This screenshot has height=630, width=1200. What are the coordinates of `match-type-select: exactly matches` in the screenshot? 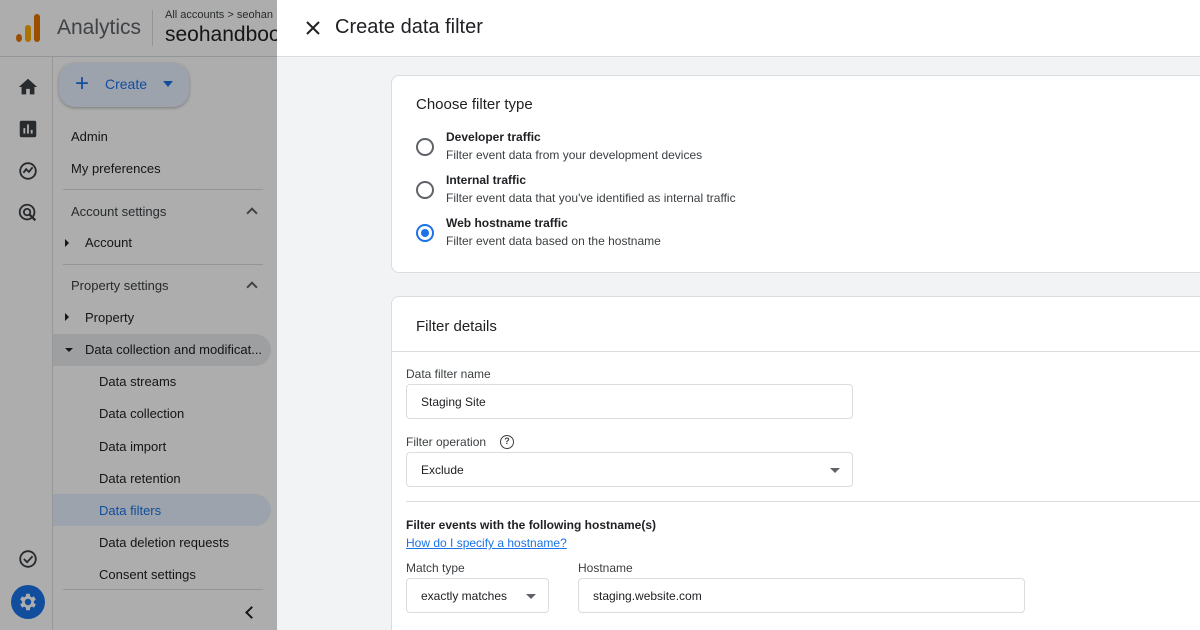 It's located at (477, 595).